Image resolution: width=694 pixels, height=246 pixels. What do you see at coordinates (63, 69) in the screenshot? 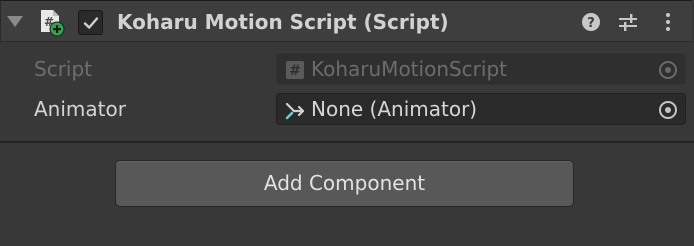
I see `script-property-label: Script` at bounding box center [63, 69].